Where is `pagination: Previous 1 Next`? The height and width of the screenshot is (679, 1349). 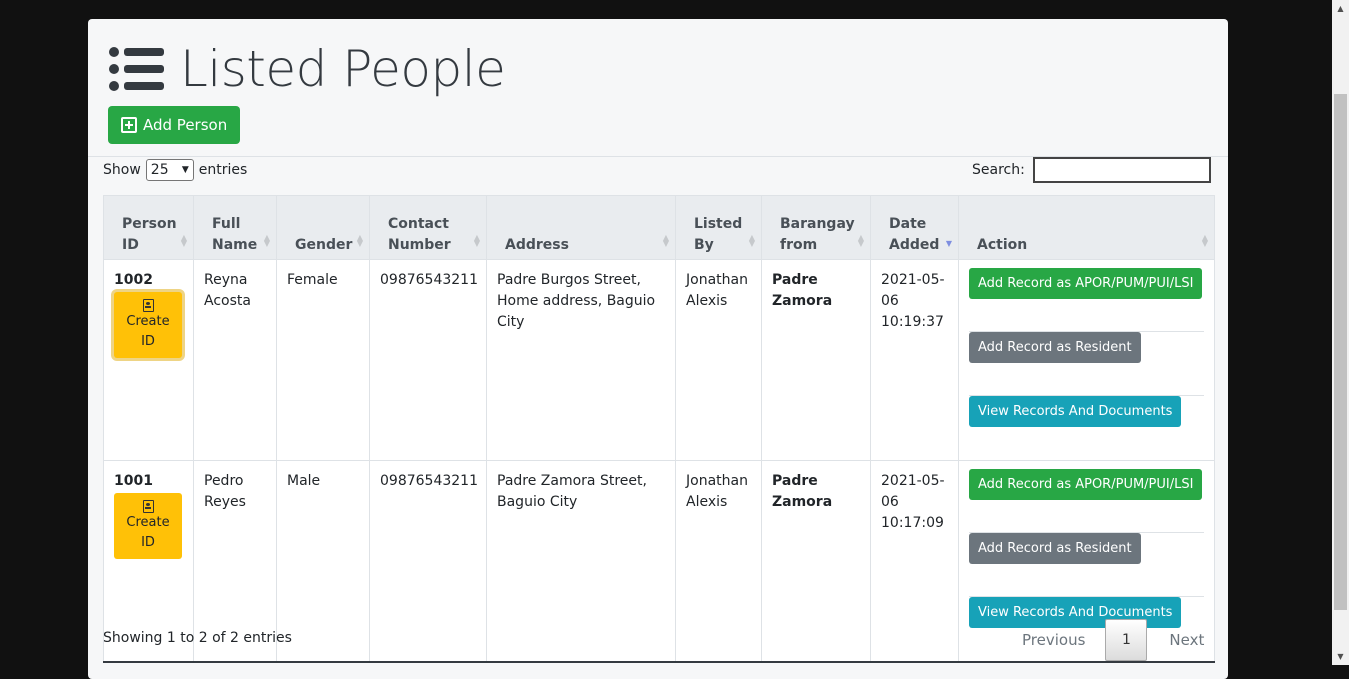 pagination: Previous 1 Next is located at coordinates (1113, 640).